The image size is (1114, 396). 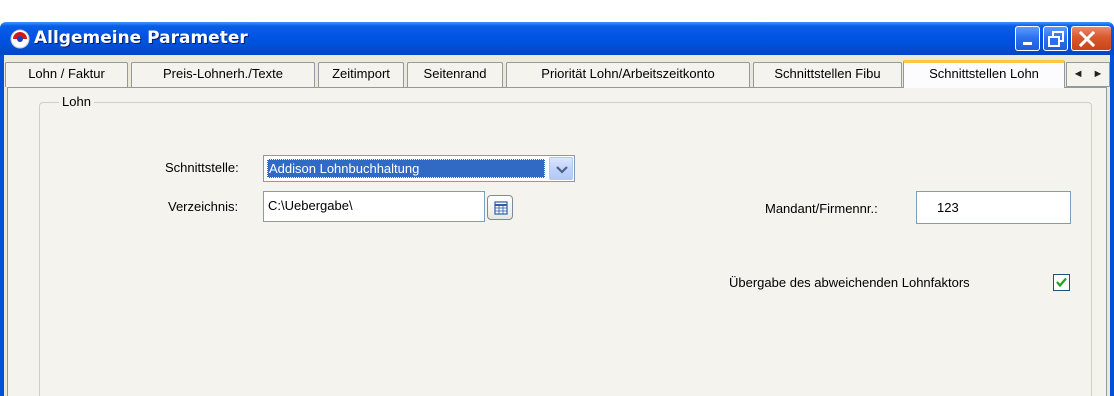 What do you see at coordinates (1078, 74) in the screenshot?
I see `tab-scroll-left-icon: ◄` at bounding box center [1078, 74].